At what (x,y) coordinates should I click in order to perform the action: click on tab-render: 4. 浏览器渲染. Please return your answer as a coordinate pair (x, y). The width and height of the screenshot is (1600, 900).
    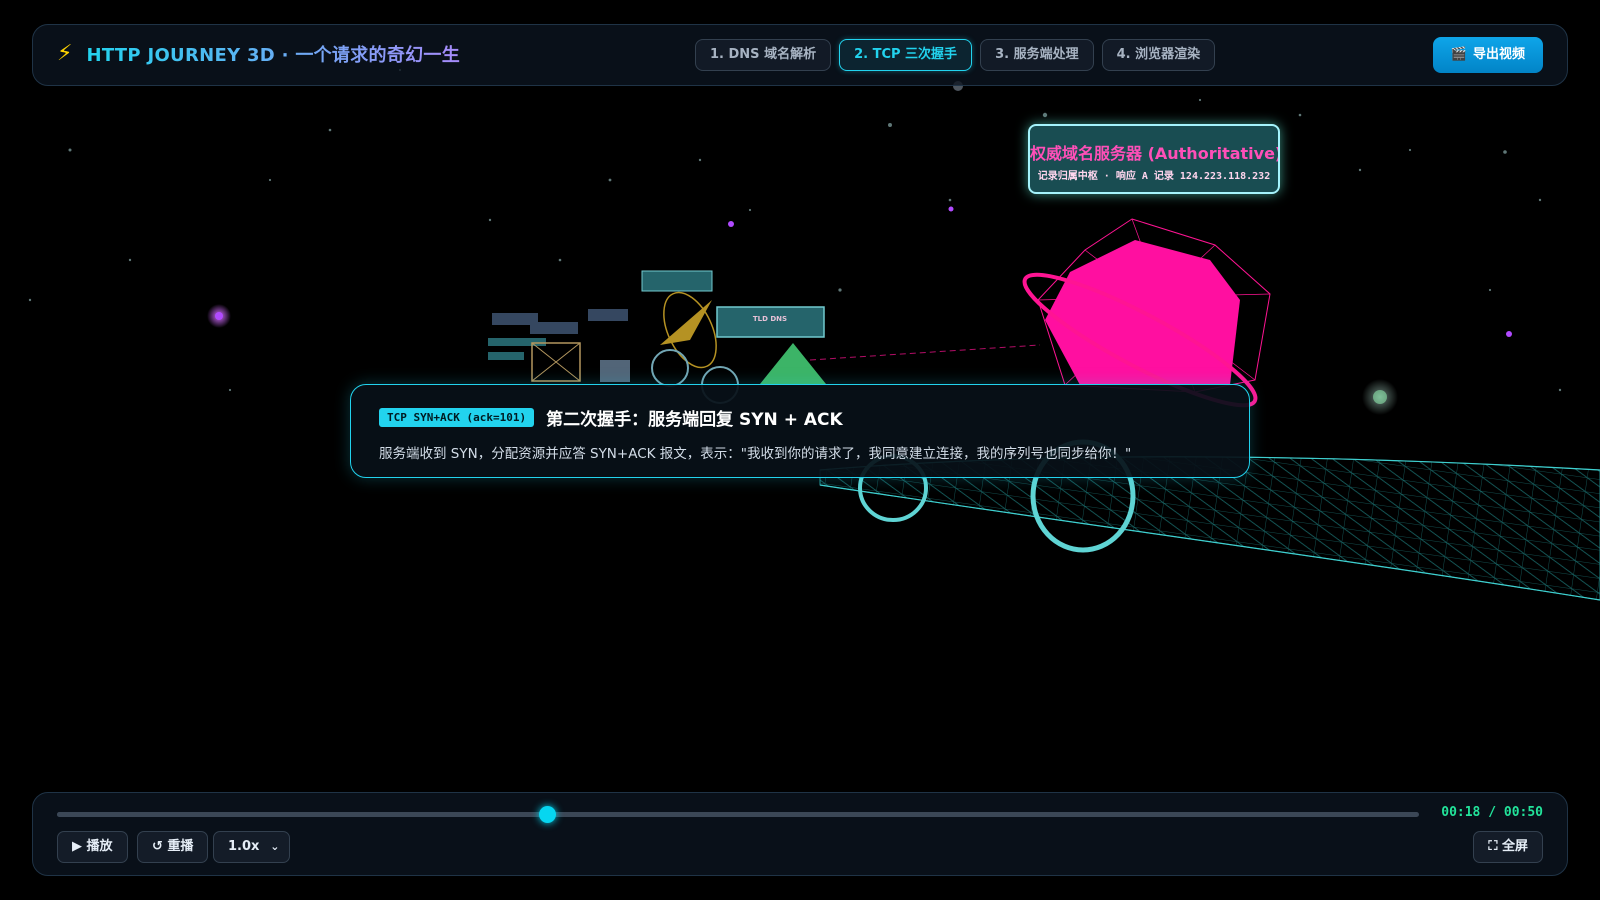
    Looking at the image, I should click on (1158, 55).